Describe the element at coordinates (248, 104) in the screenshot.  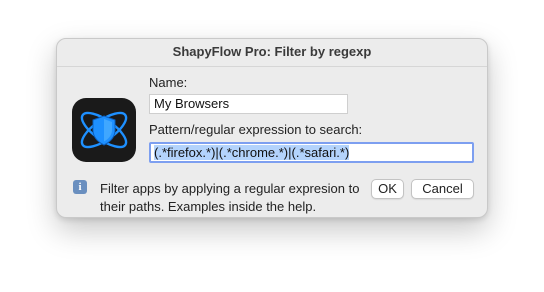
I see `name-field: My Browsers` at that location.